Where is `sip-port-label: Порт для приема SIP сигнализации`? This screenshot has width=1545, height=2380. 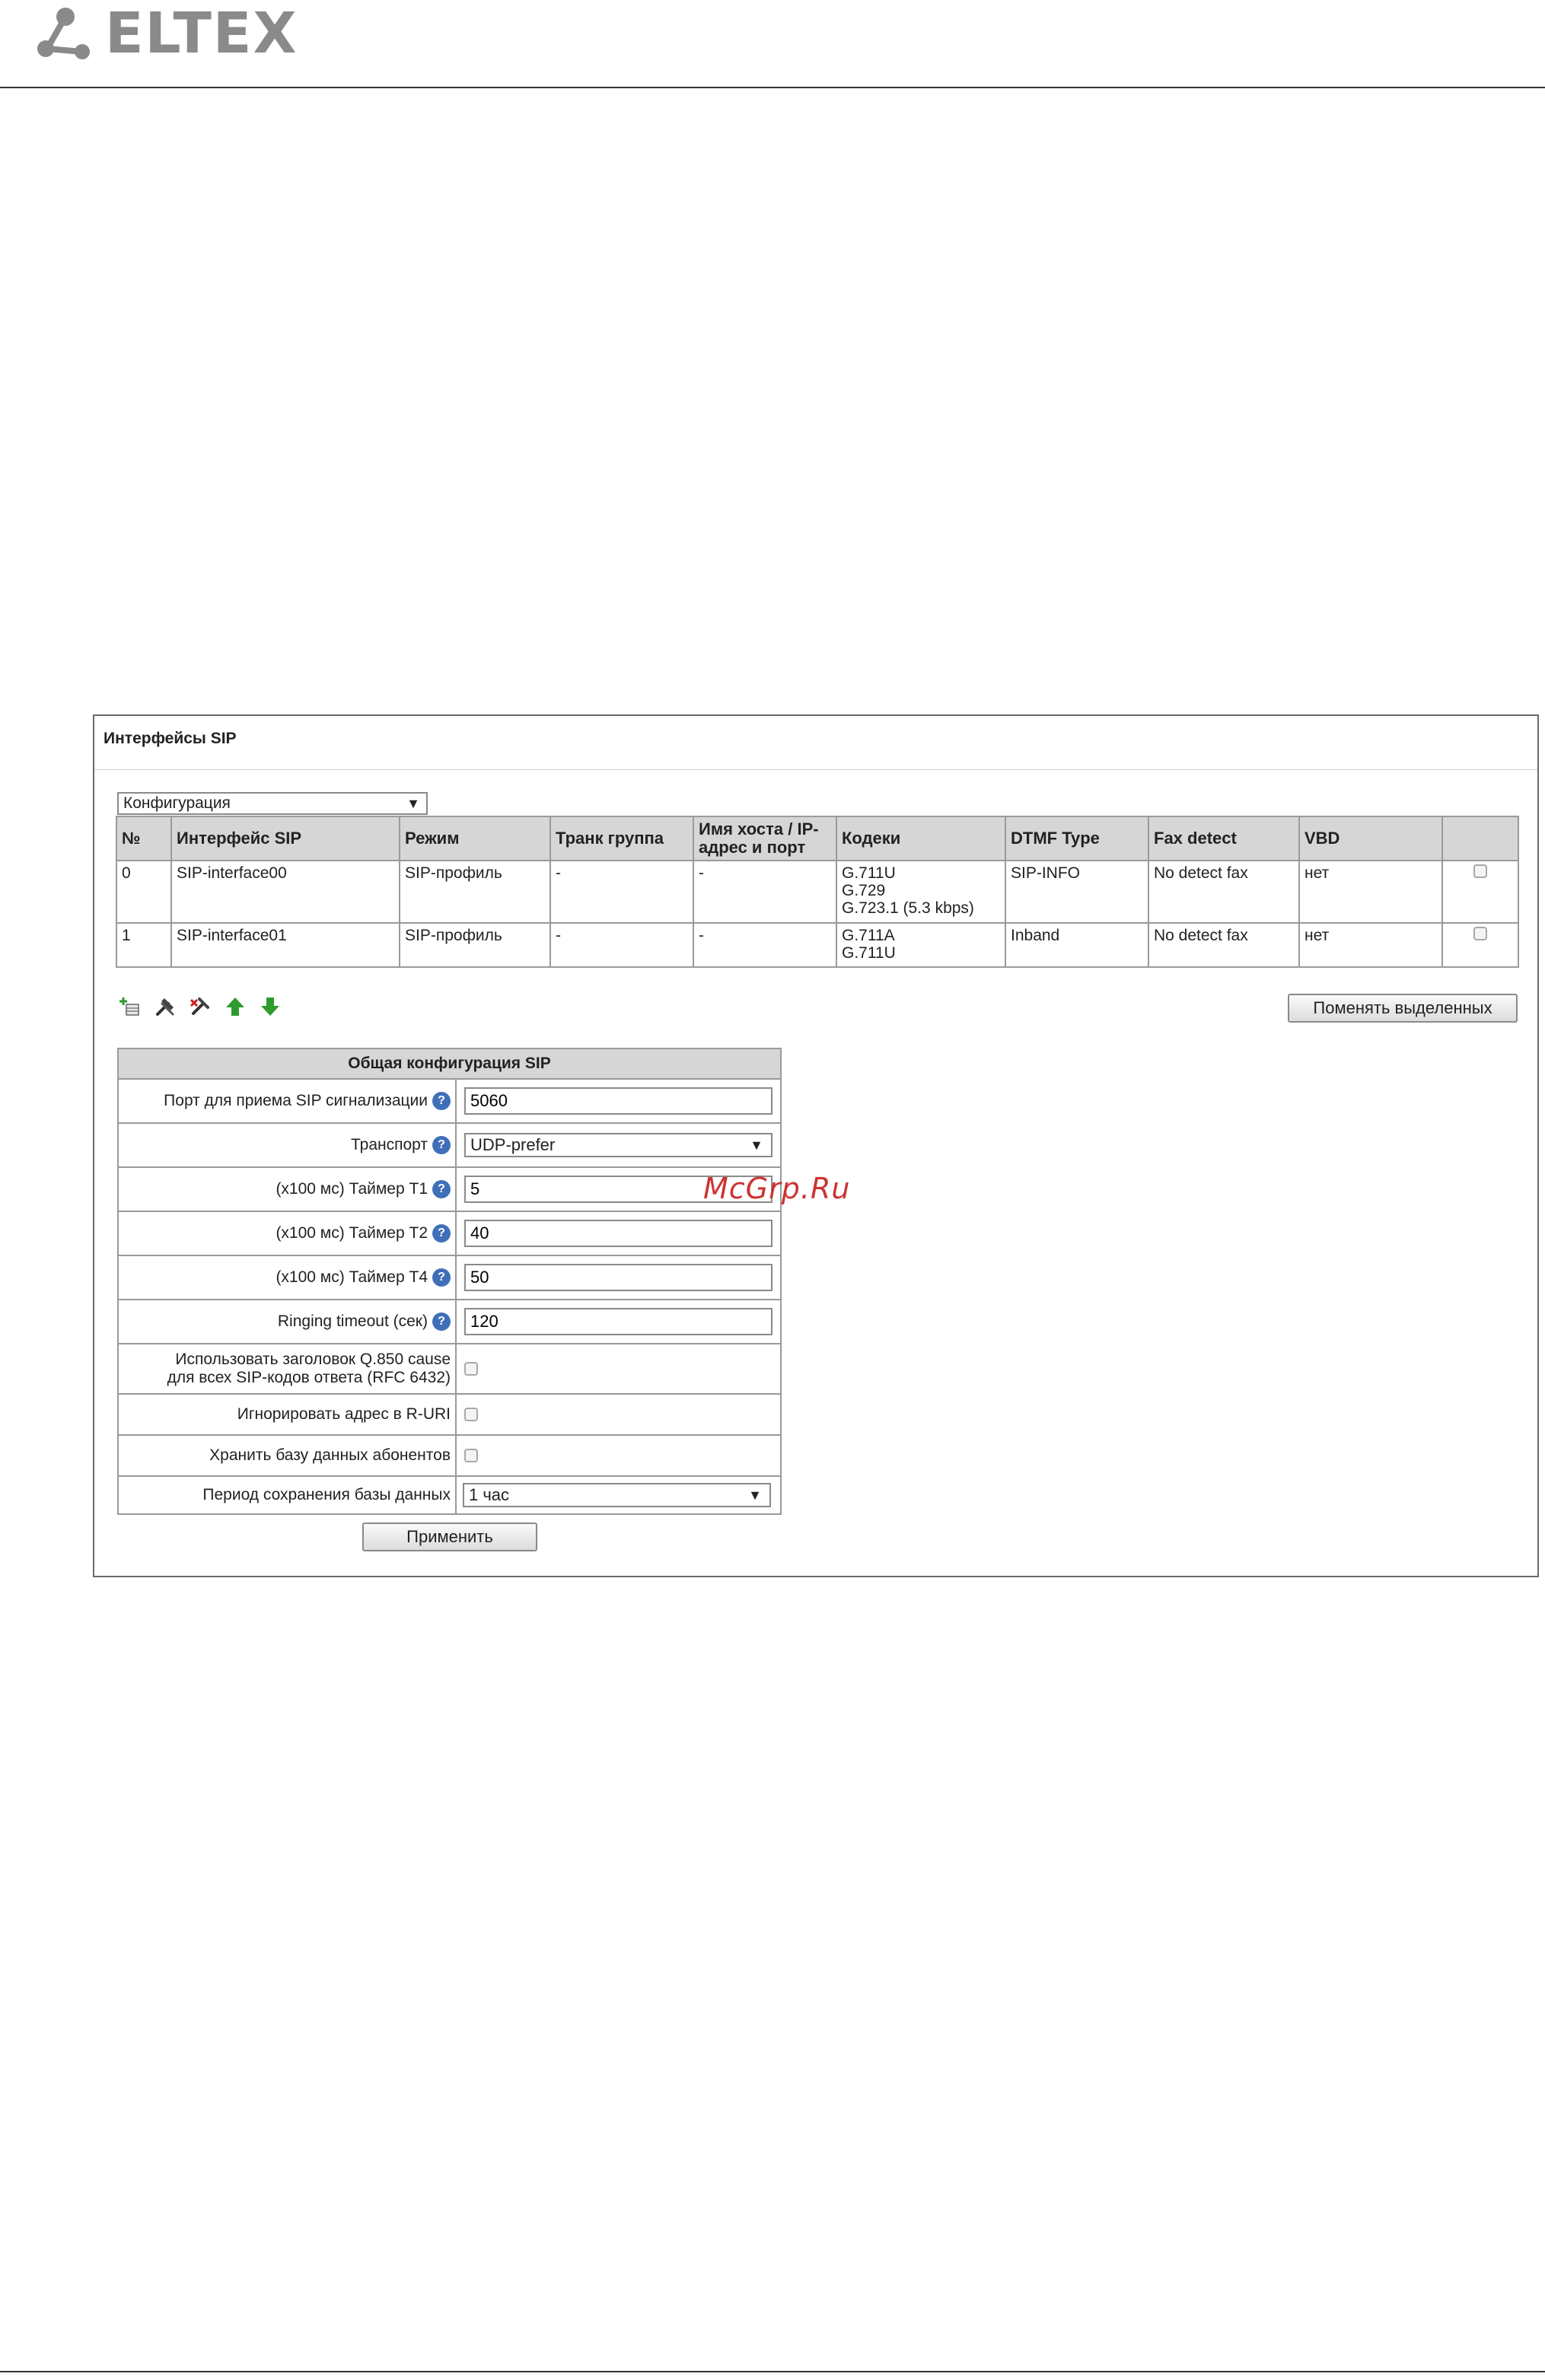 sip-port-label: Порт для приема SIP сигнализации is located at coordinates (296, 1100).